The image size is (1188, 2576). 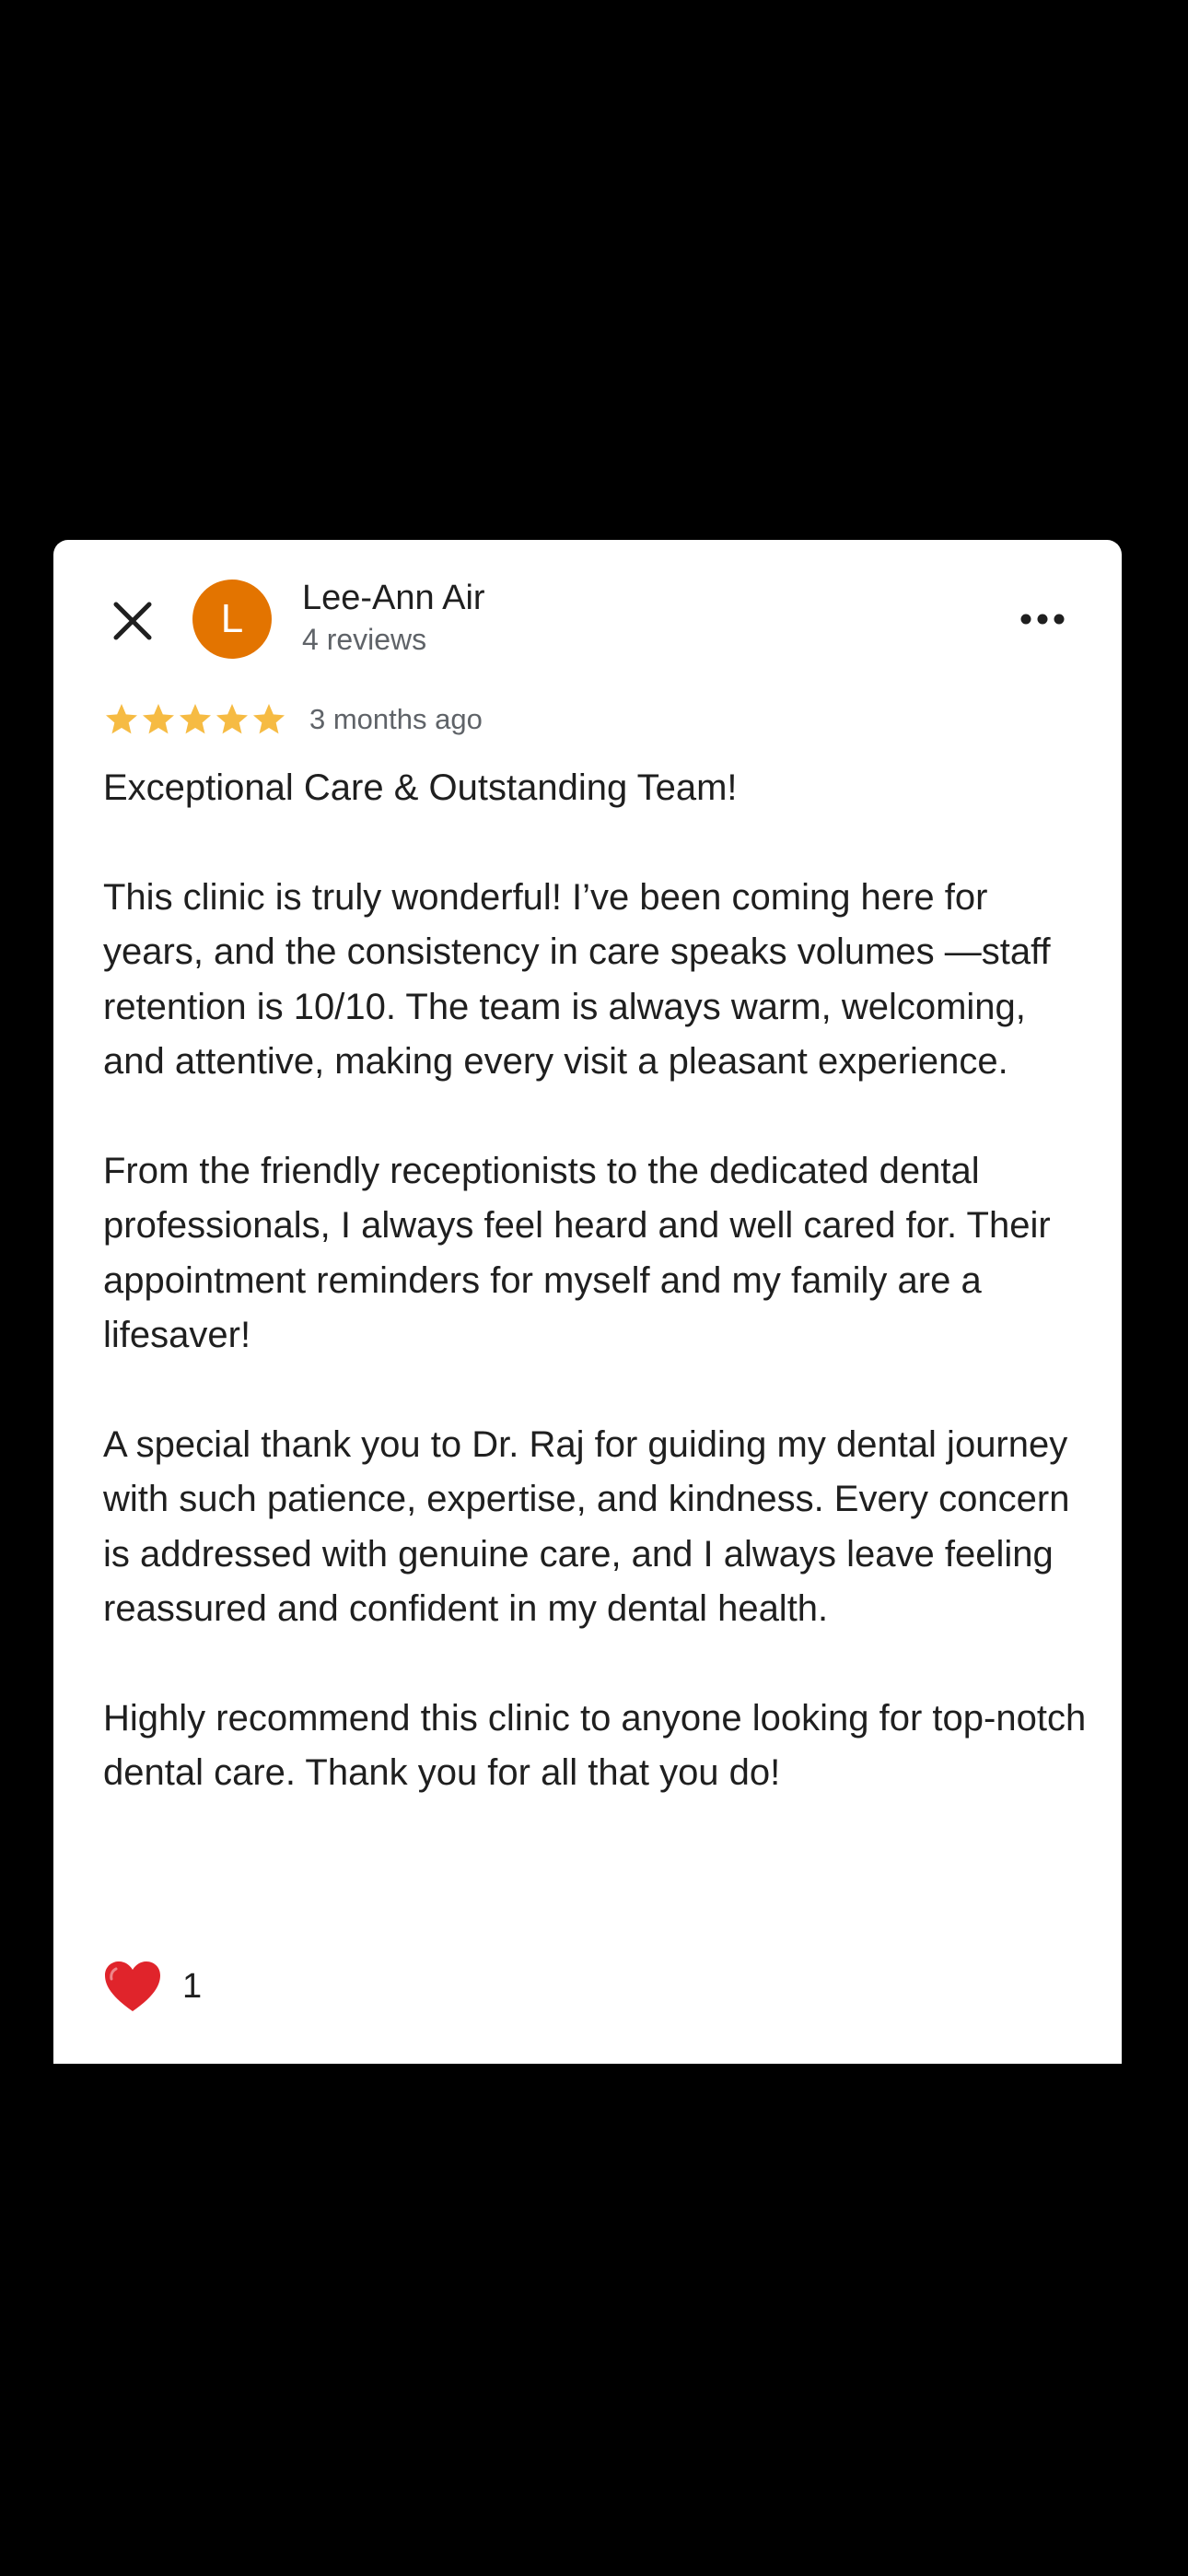 What do you see at coordinates (420, 787) in the screenshot?
I see `review-title: Exceptional Care & Outstanding Team!` at bounding box center [420, 787].